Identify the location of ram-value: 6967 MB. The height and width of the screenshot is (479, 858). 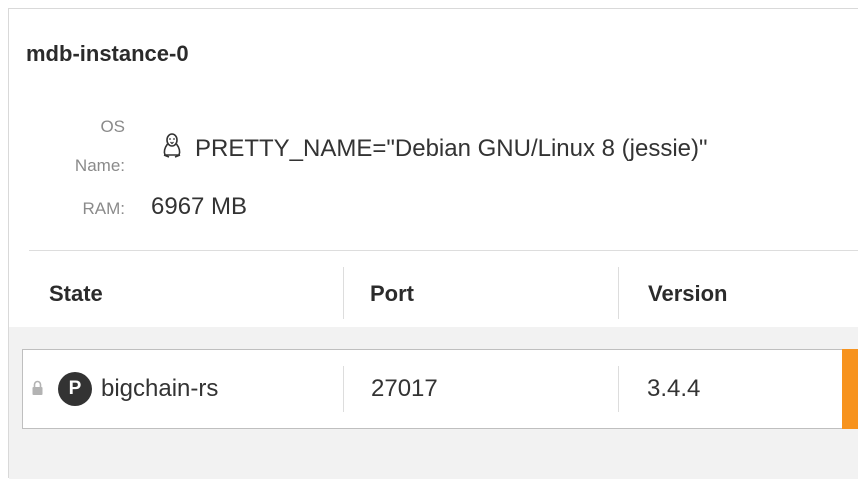
(199, 206).